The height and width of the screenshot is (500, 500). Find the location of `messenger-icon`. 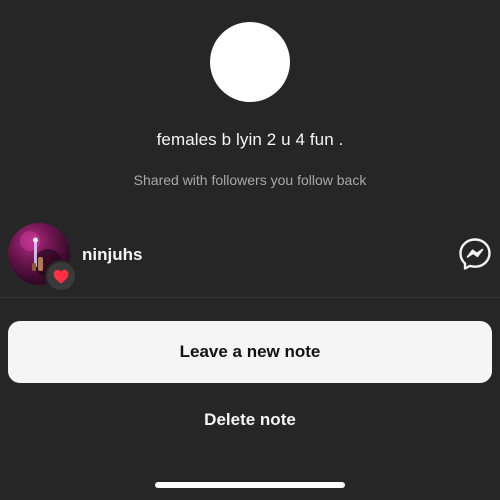

messenger-icon is located at coordinates (475, 254).